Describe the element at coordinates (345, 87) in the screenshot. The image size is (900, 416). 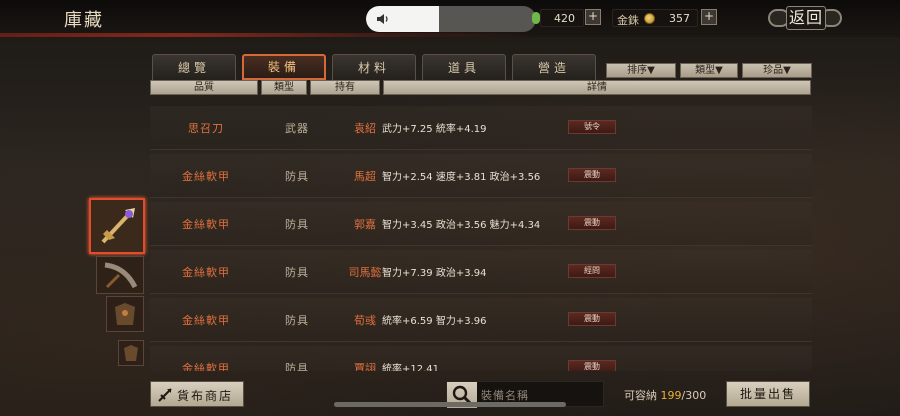
I see `column-header-owner: 持有` at that location.